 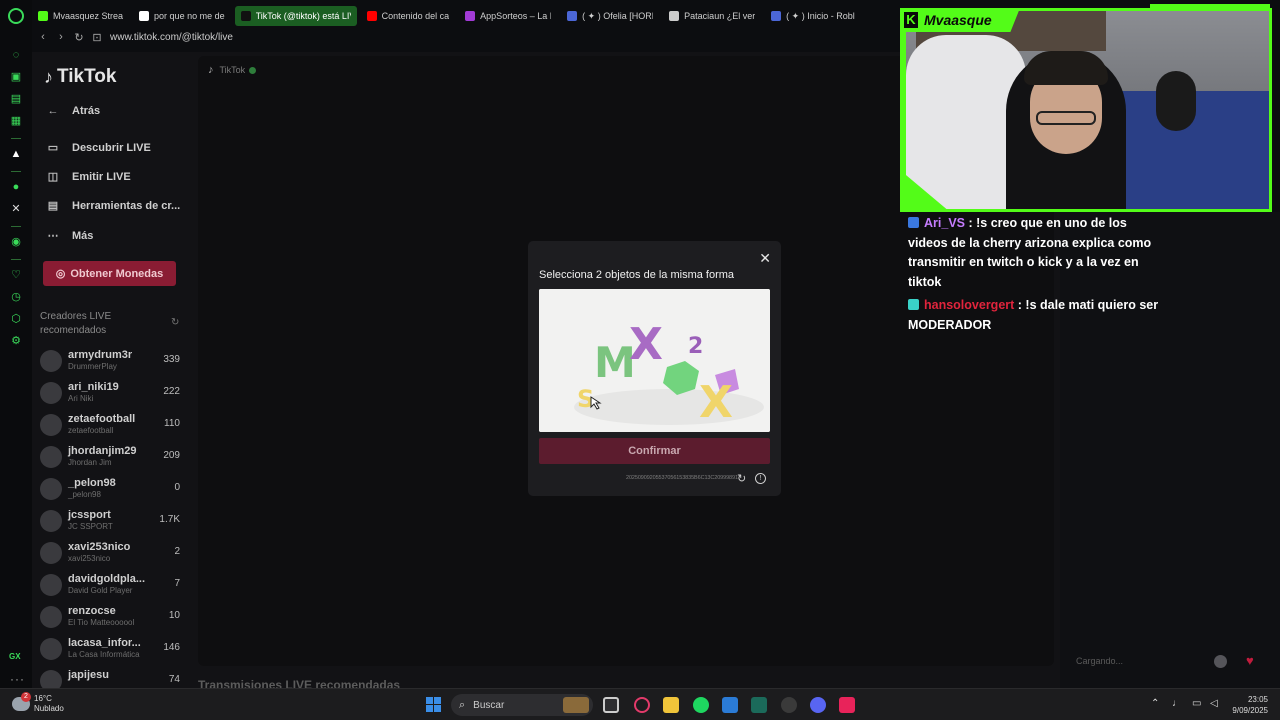 What do you see at coordinates (16, 187) in the screenshot?
I see `whatsapp-icon: ●` at bounding box center [16, 187].